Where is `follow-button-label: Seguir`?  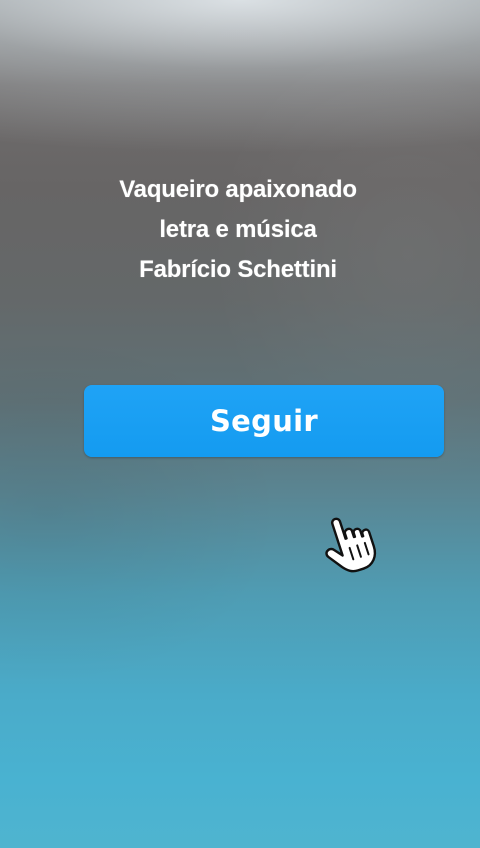
follow-button-label: Seguir is located at coordinates (263, 421).